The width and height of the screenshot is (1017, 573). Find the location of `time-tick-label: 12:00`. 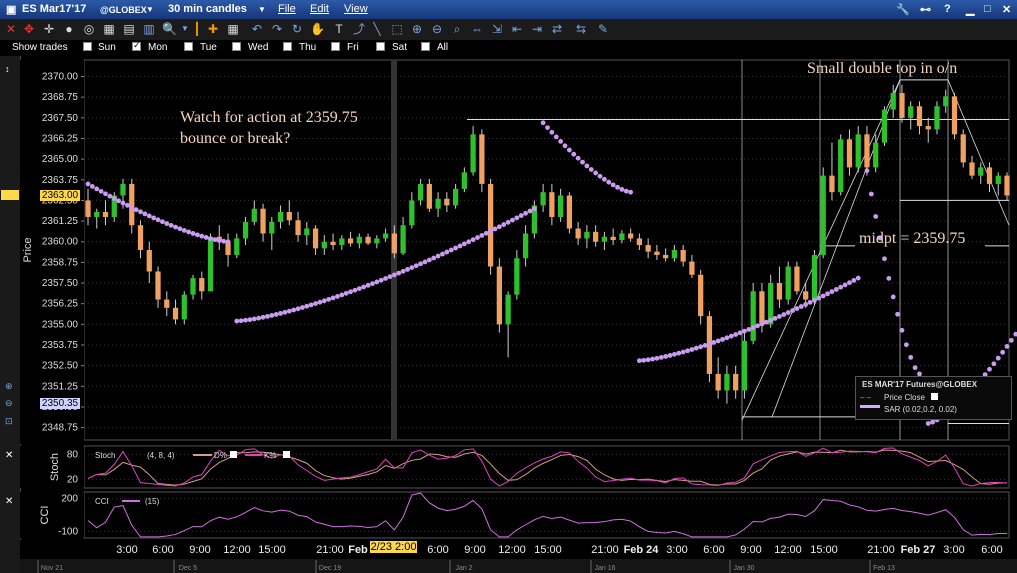

time-tick-label: 12:00 is located at coordinates (788, 550).